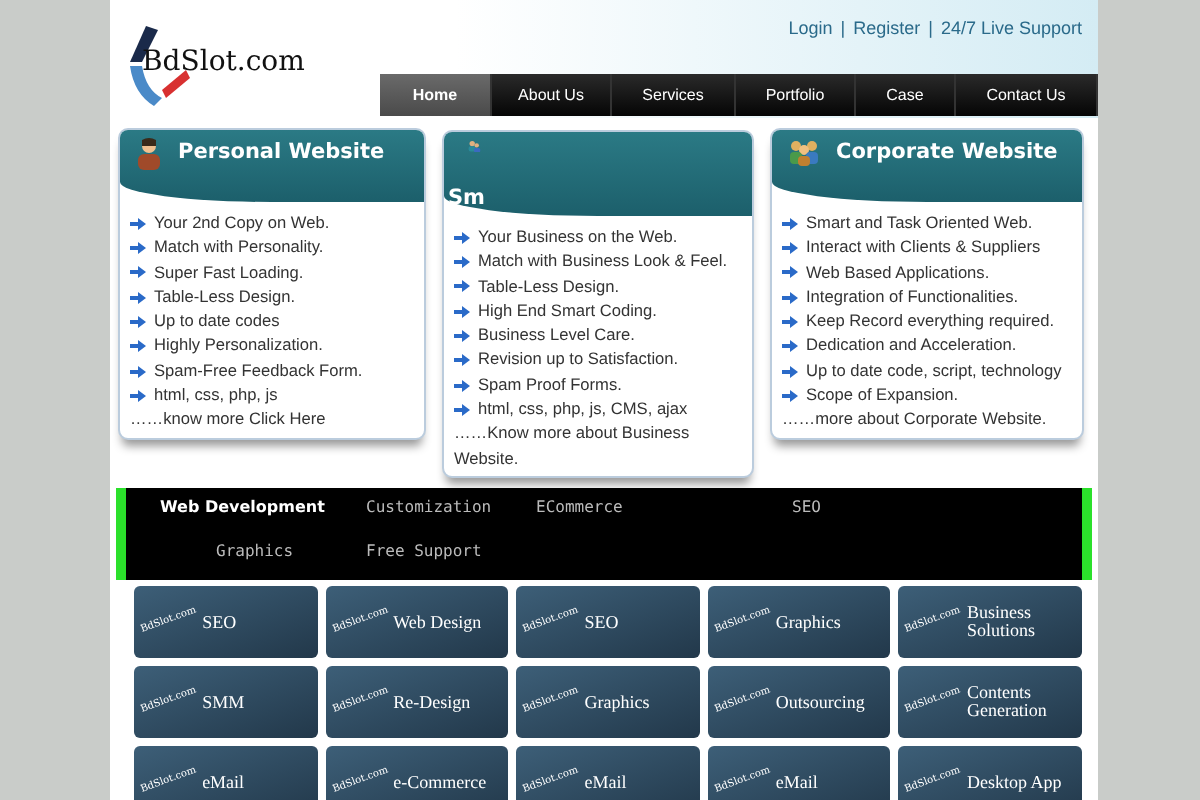  What do you see at coordinates (281, 153) in the screenshot?
I see `card-title: Personal Website` at bounding box center [281, 153].